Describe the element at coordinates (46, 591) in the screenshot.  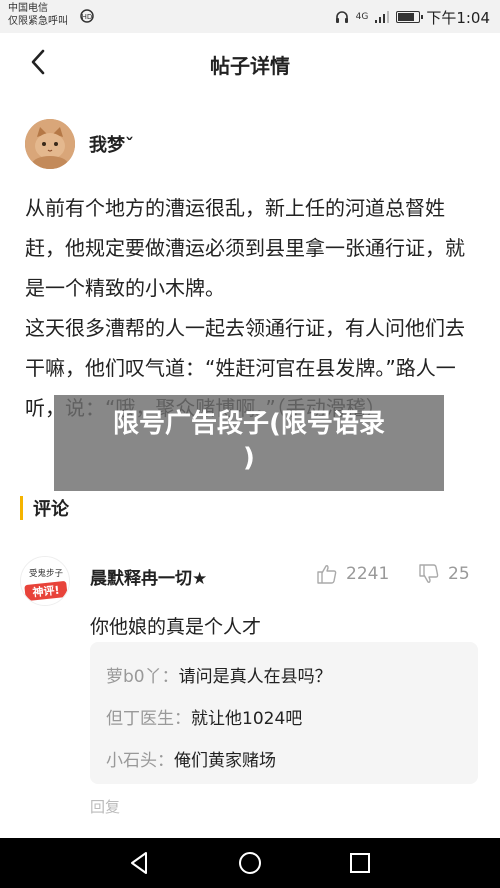
I see `badge-text-bottom: 神评!` at that location.